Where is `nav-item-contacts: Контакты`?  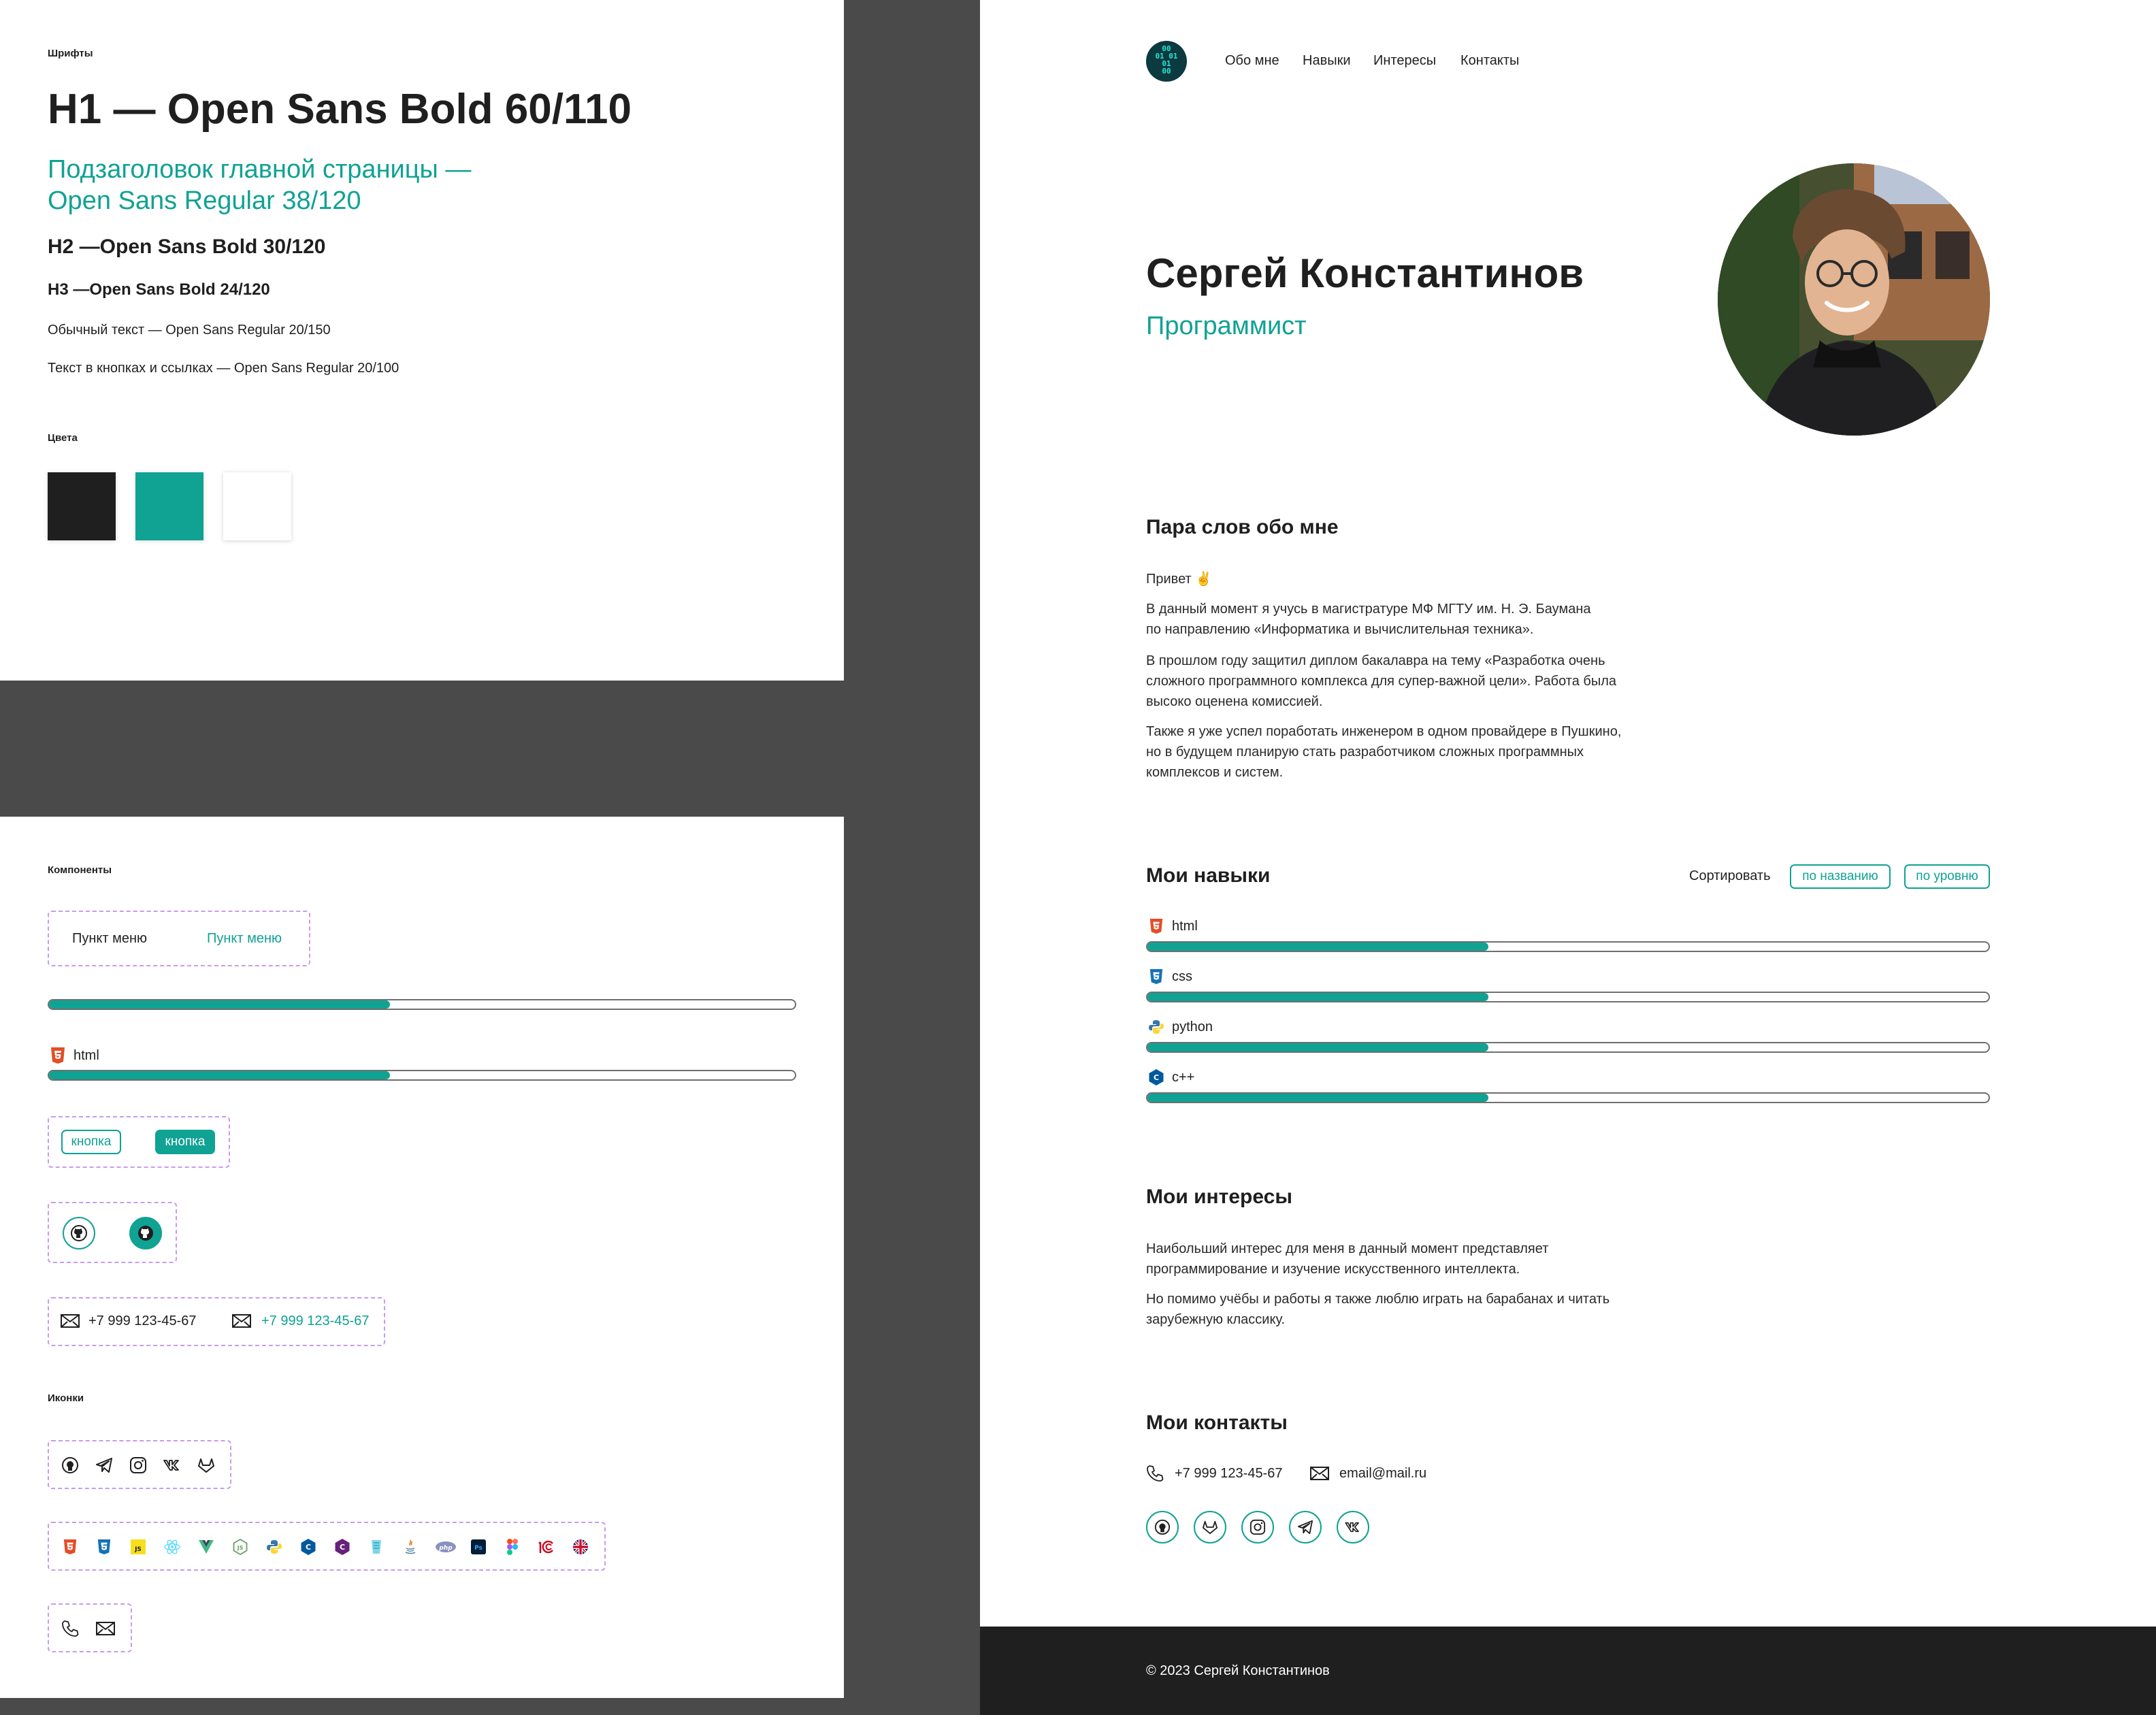
nav-item-contacts: Контакты is located at coordinates (1490, 61).